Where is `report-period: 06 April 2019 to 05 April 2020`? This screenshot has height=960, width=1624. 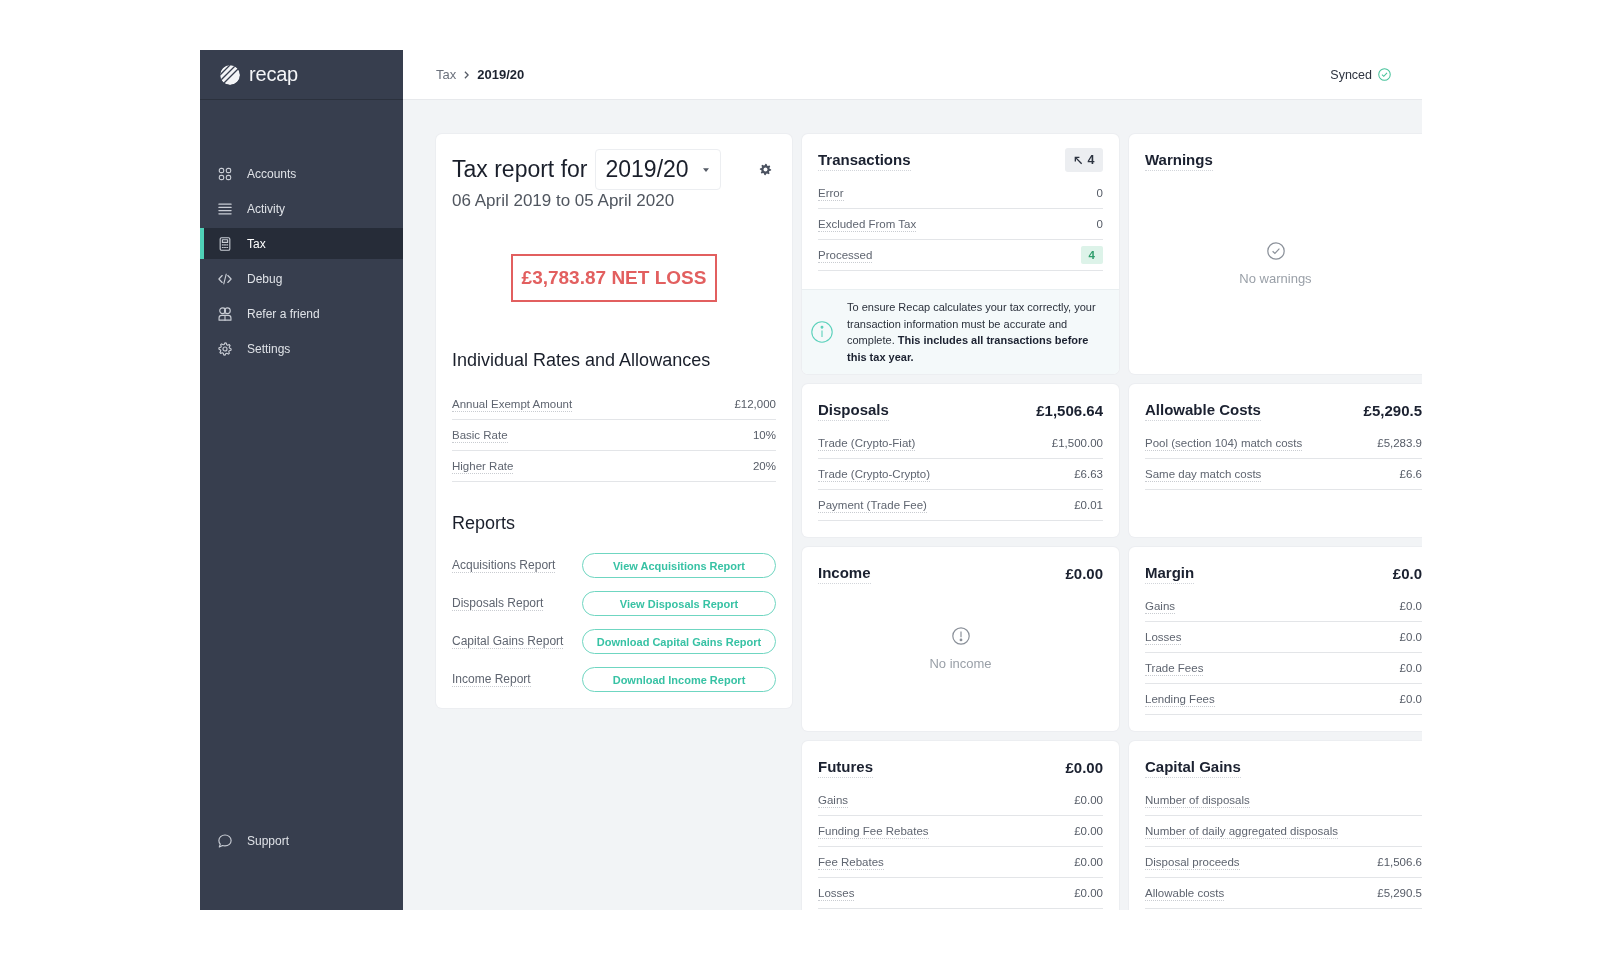
report-period: 06 April 2019 to 05 April 2020 is located at coordinates (564, 201).